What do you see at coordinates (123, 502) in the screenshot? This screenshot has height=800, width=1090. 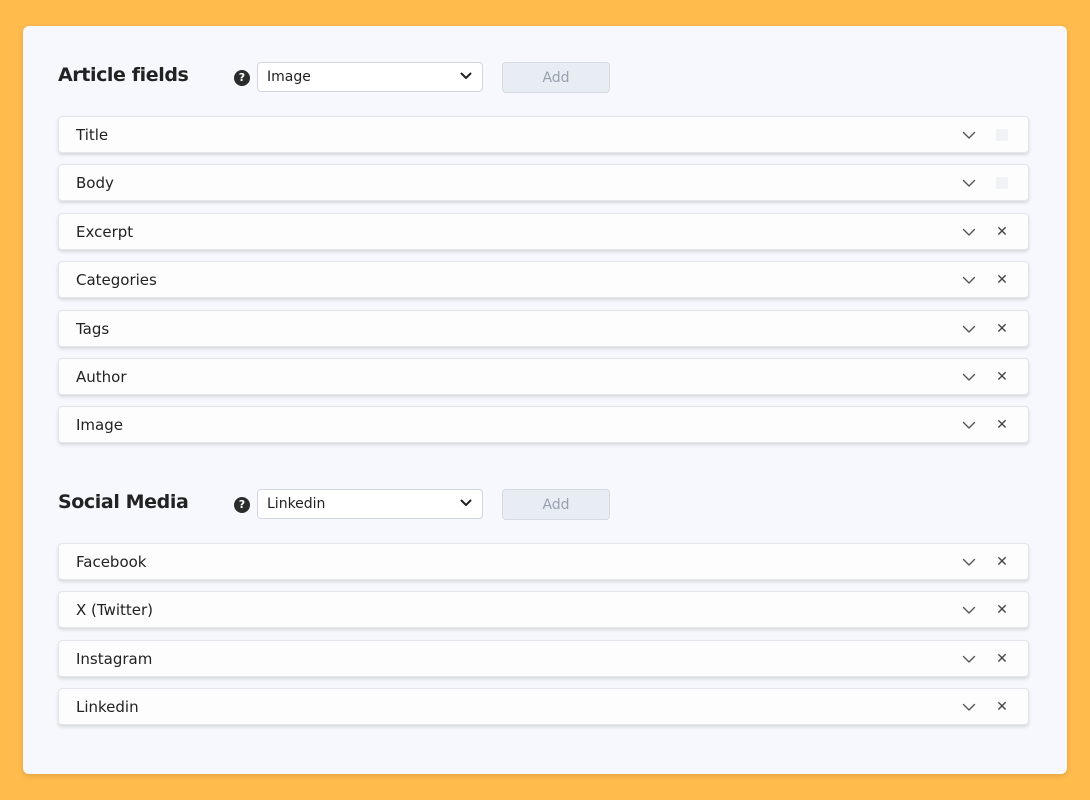 I see `section-title: Social Media` at bounding box center [123, 502].